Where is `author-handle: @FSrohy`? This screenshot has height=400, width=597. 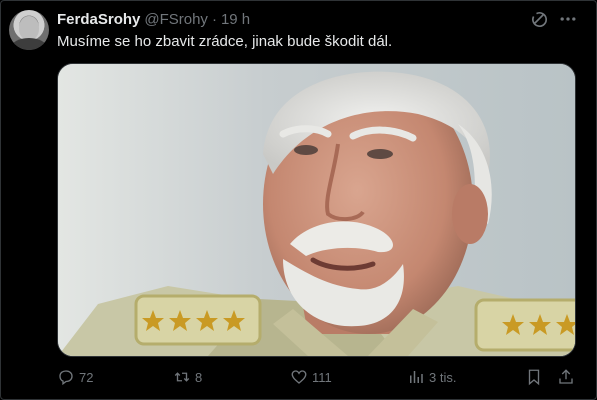
author-handle: @FSrohy is located at coordinates (176, 19).